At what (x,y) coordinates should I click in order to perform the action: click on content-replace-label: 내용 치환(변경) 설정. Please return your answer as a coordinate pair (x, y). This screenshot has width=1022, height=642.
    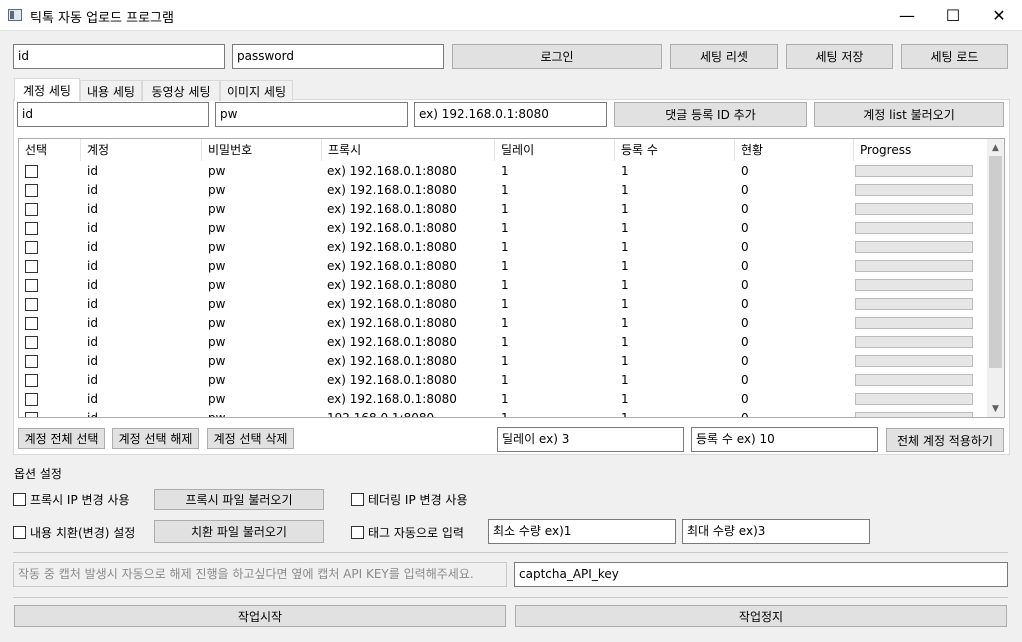
    Looking at the image, I should click on (83, 533).